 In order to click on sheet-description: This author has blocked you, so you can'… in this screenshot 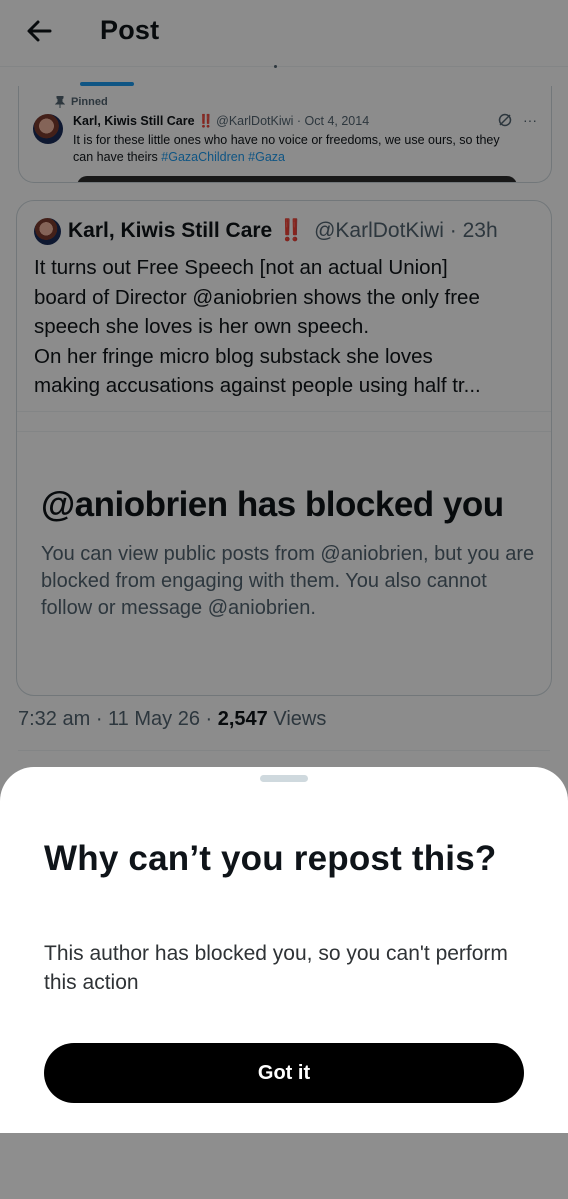, I will do `click(276, 968)`.